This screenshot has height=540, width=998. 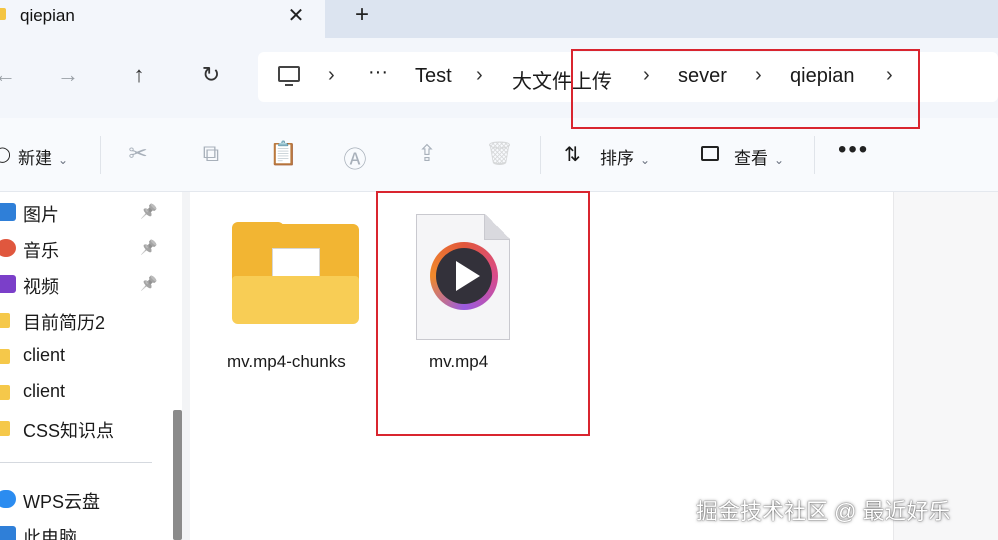 What do you see at coordinates (823, 511) in the screenshot?
I see `watermark: 掘金技术社区 @ 最近好乐` at bounding box center [823, 511].